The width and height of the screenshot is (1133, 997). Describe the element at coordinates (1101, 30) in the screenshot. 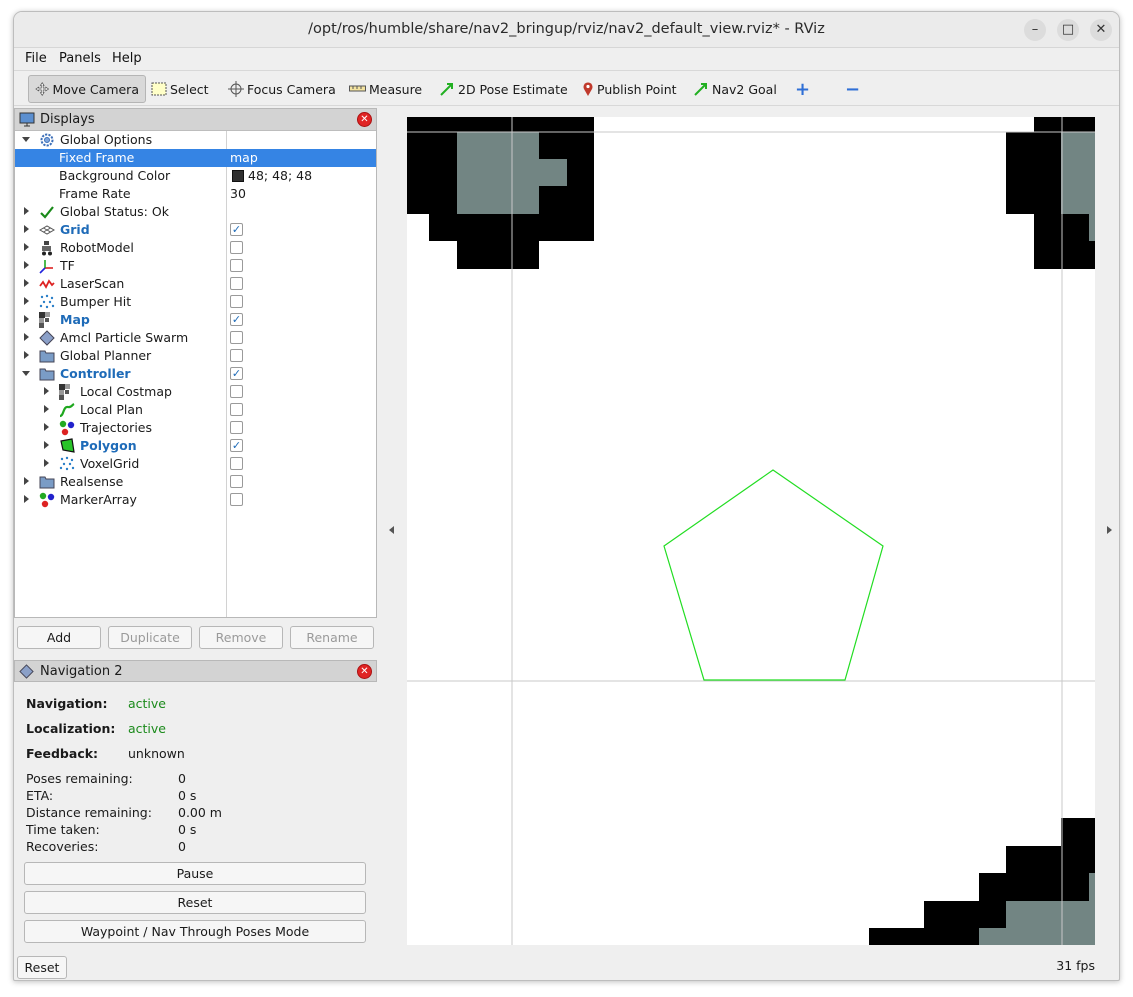

I see `close-window-button: ✕` at that location.